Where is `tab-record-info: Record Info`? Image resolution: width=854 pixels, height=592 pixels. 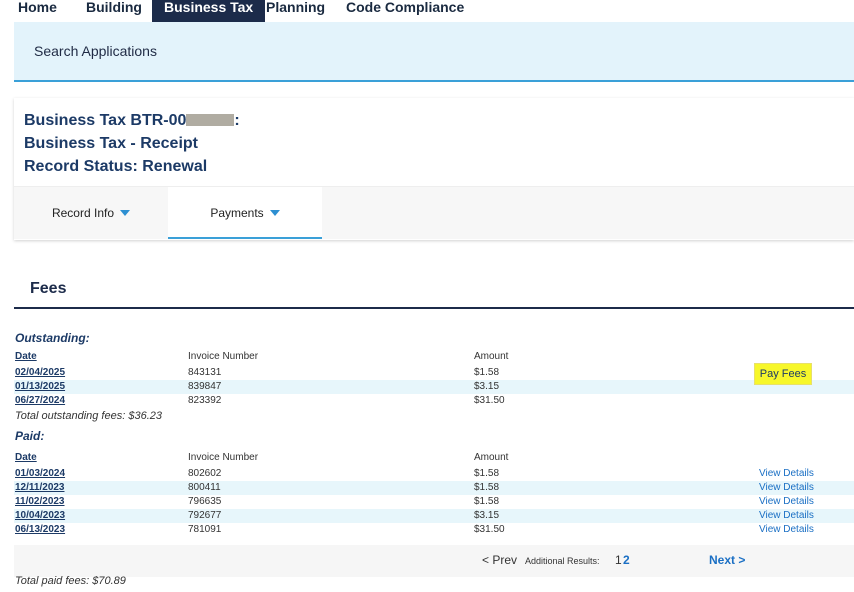
tab-record-info: Record Info is located at coordinates (91, 213).